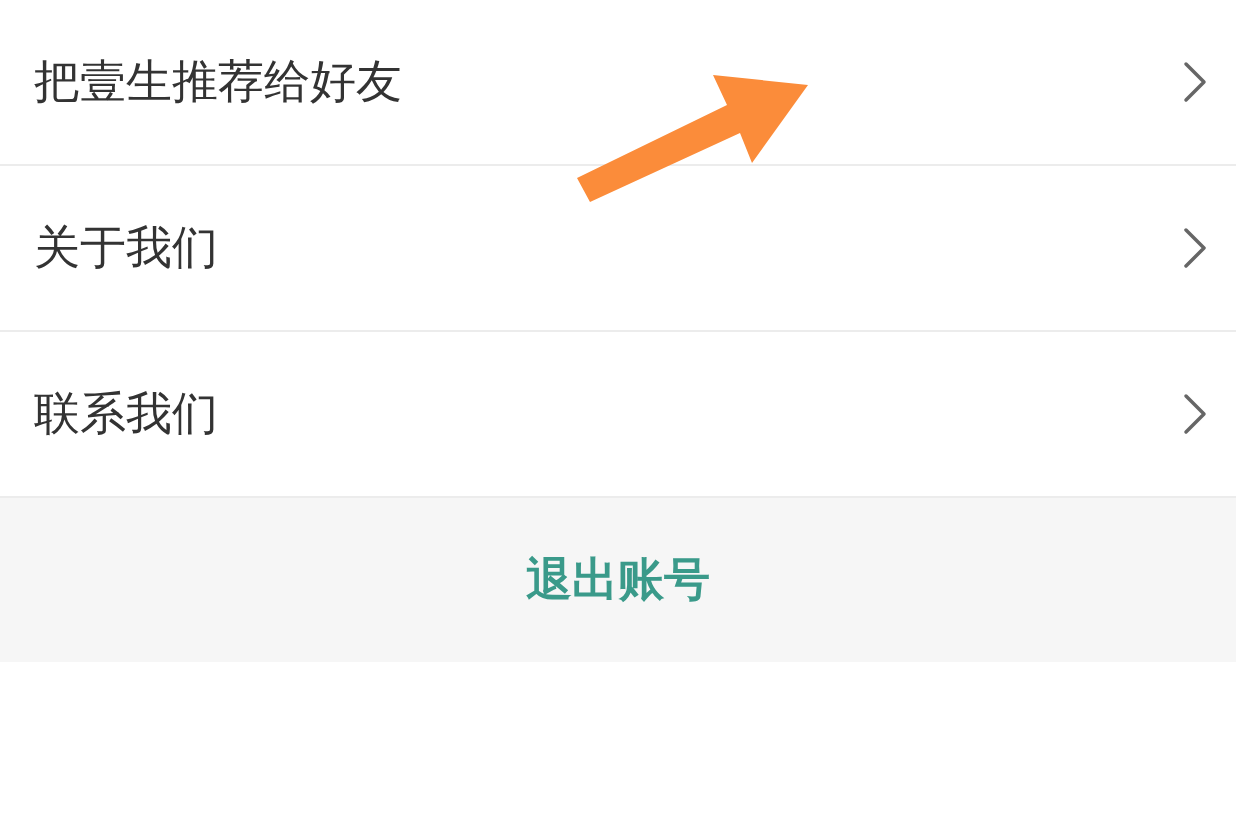 This screenshot has height=824, width=1236. Describe the element at coordinates (126, 247) in the screenshot. I see `menu-label: 关于我们` at that location.